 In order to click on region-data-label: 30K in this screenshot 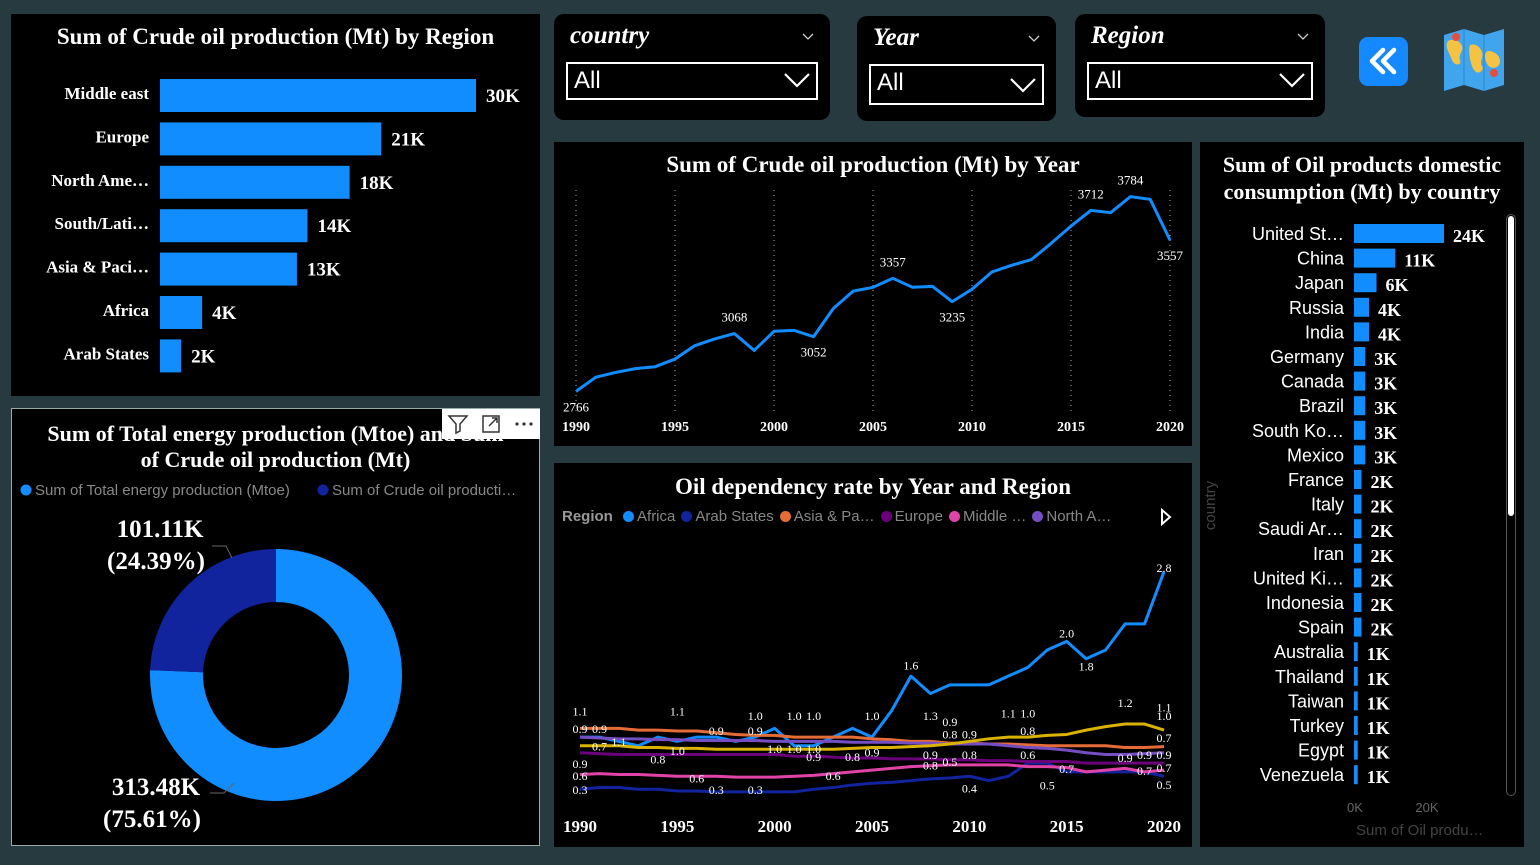, I will do `click(503, 96)`.